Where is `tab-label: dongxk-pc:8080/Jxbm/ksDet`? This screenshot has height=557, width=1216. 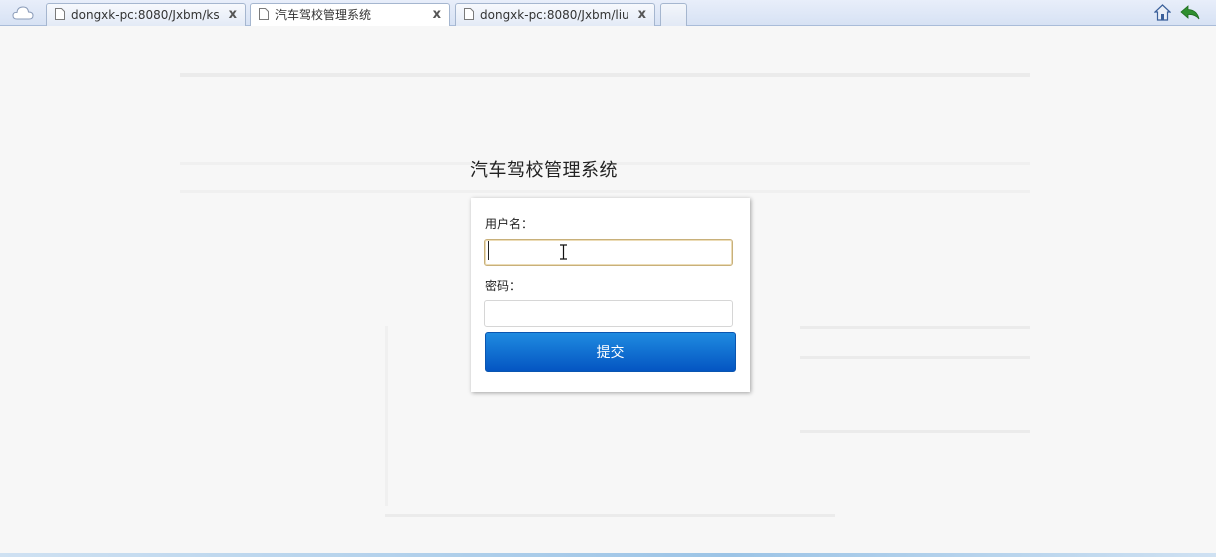 tab-label: dongxk-pc:8080/Jxbm/ksDet is located at coordinates (145, 15).